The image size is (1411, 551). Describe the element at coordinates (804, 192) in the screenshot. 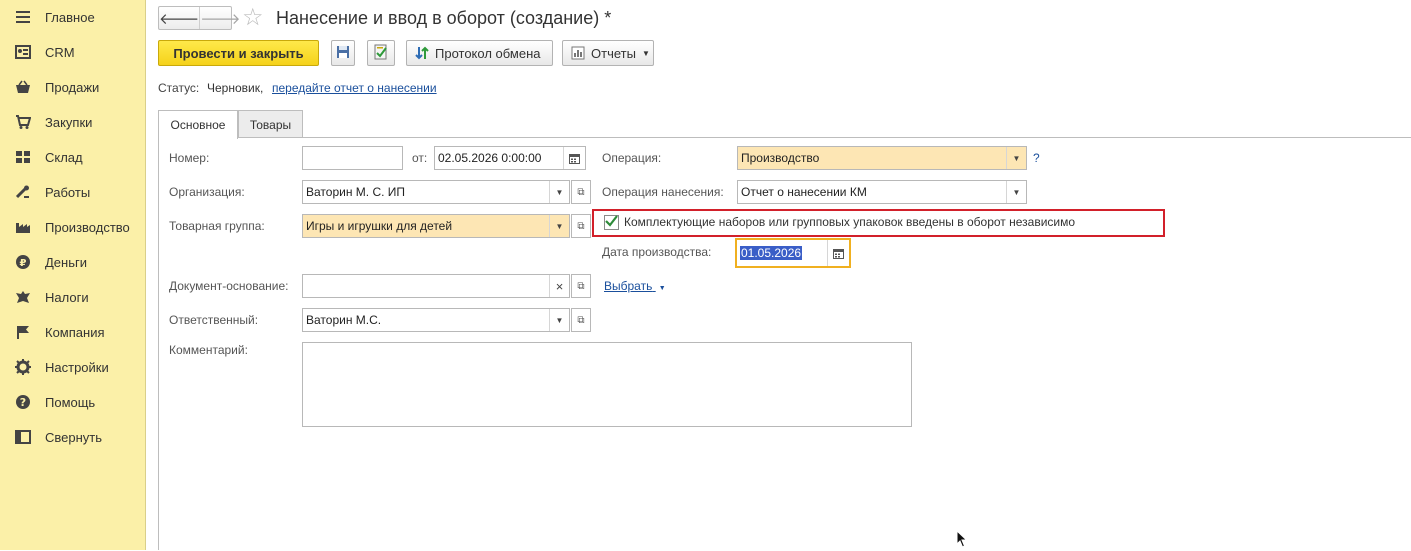

I see `apply-operation-value: Отчет о нанесении КМ` at that location.